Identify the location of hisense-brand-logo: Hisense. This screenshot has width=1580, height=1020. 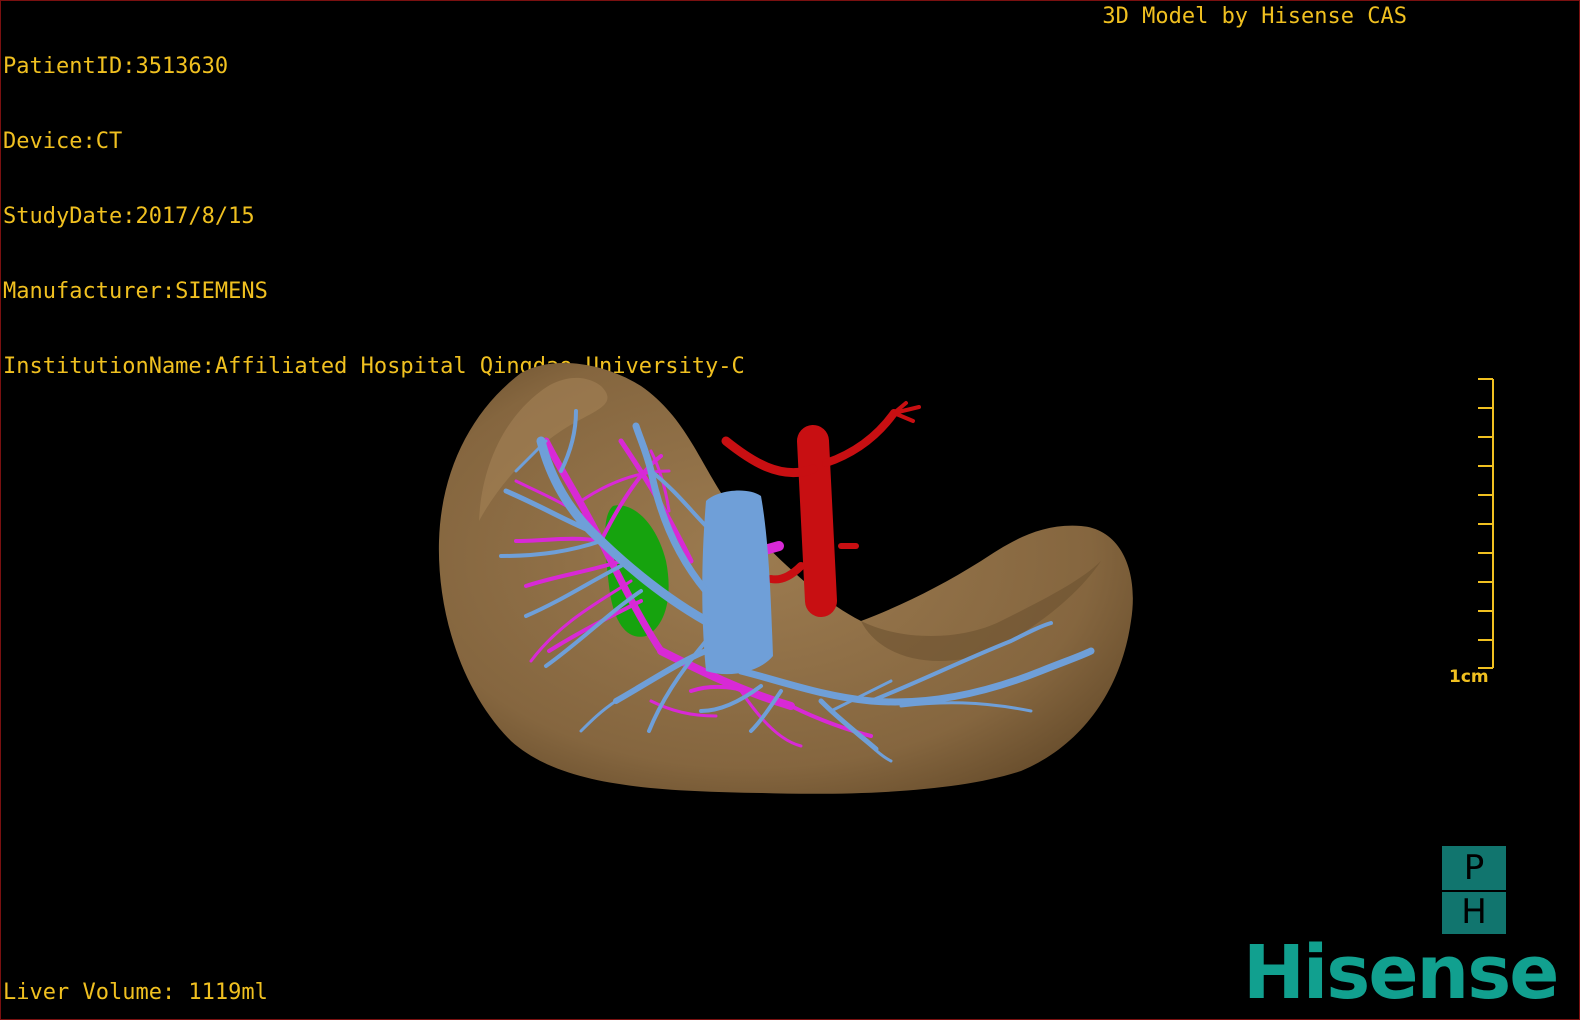
(1401, 973).